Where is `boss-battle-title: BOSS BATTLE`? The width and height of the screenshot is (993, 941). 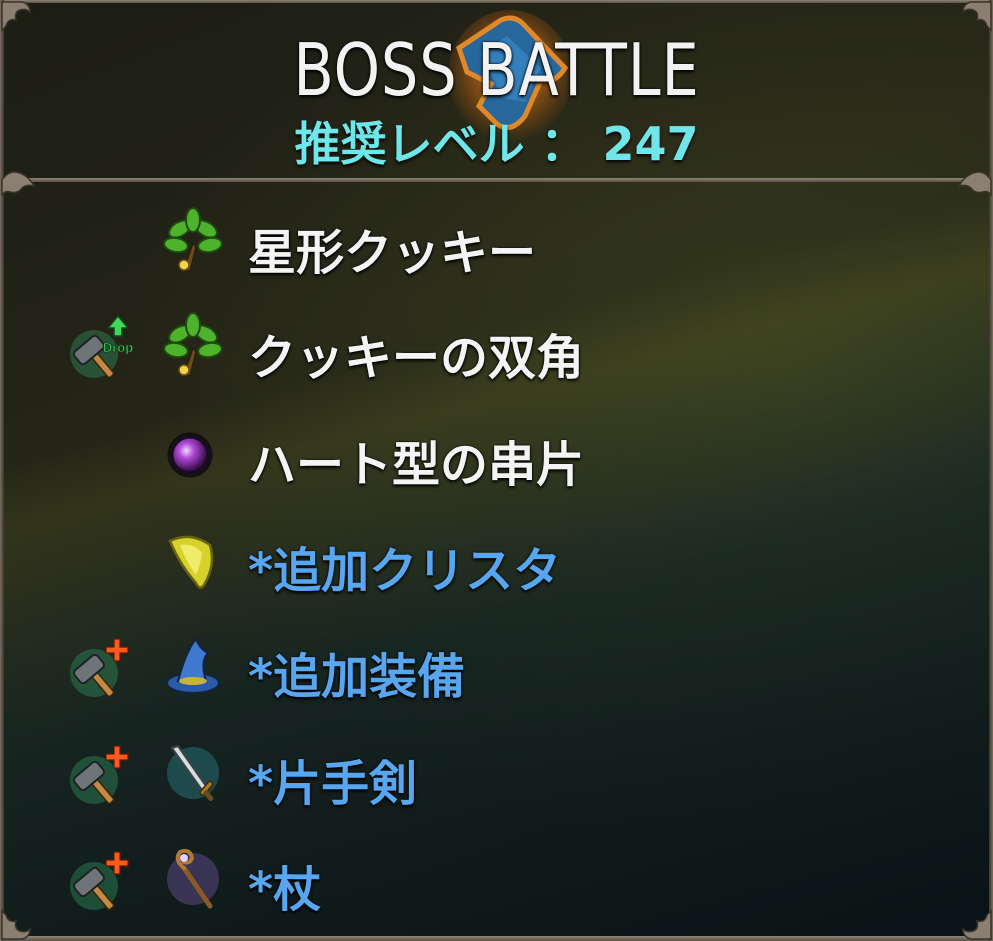 boss-battle-title: BOSS BATTLE is located at coordinates (496, 70).